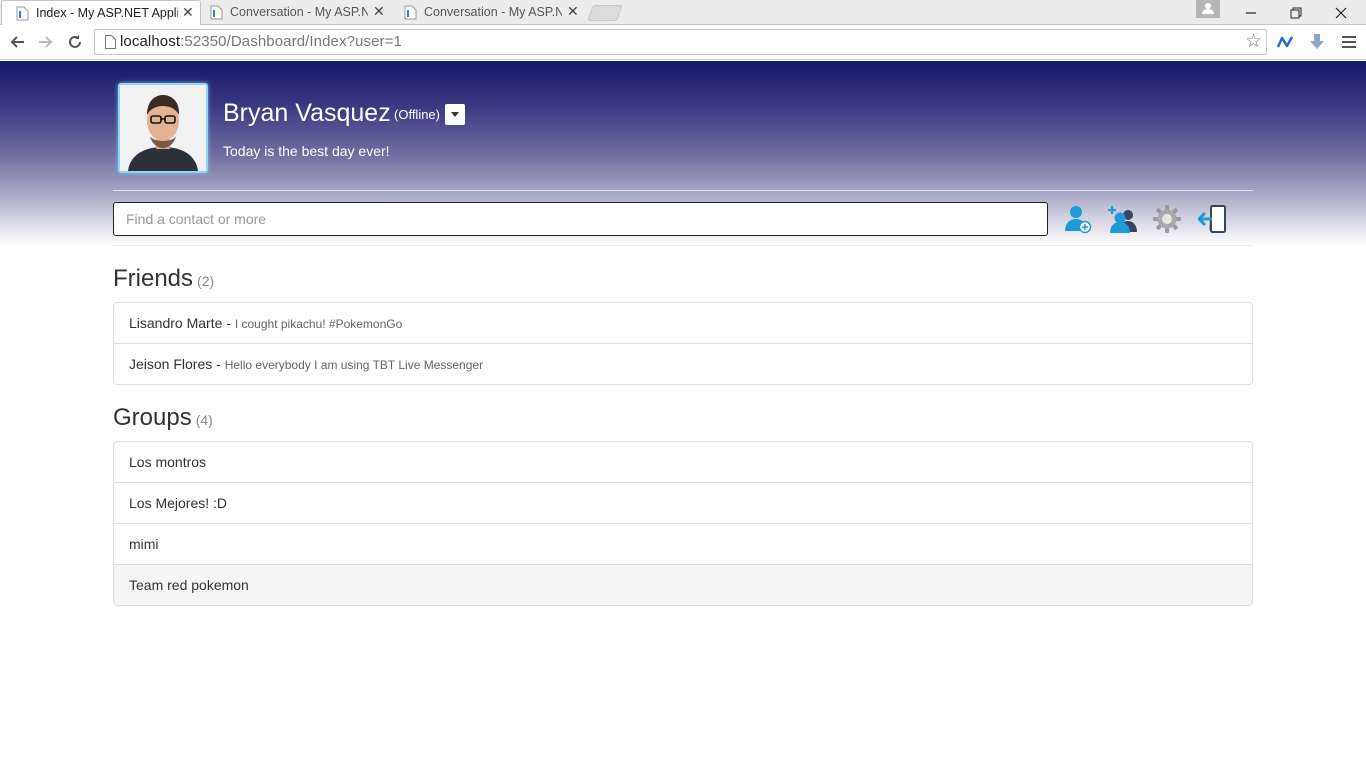 This screenshot has width=1366, height=768. I want to click on download-arrow-icon, so click(1317, 41).